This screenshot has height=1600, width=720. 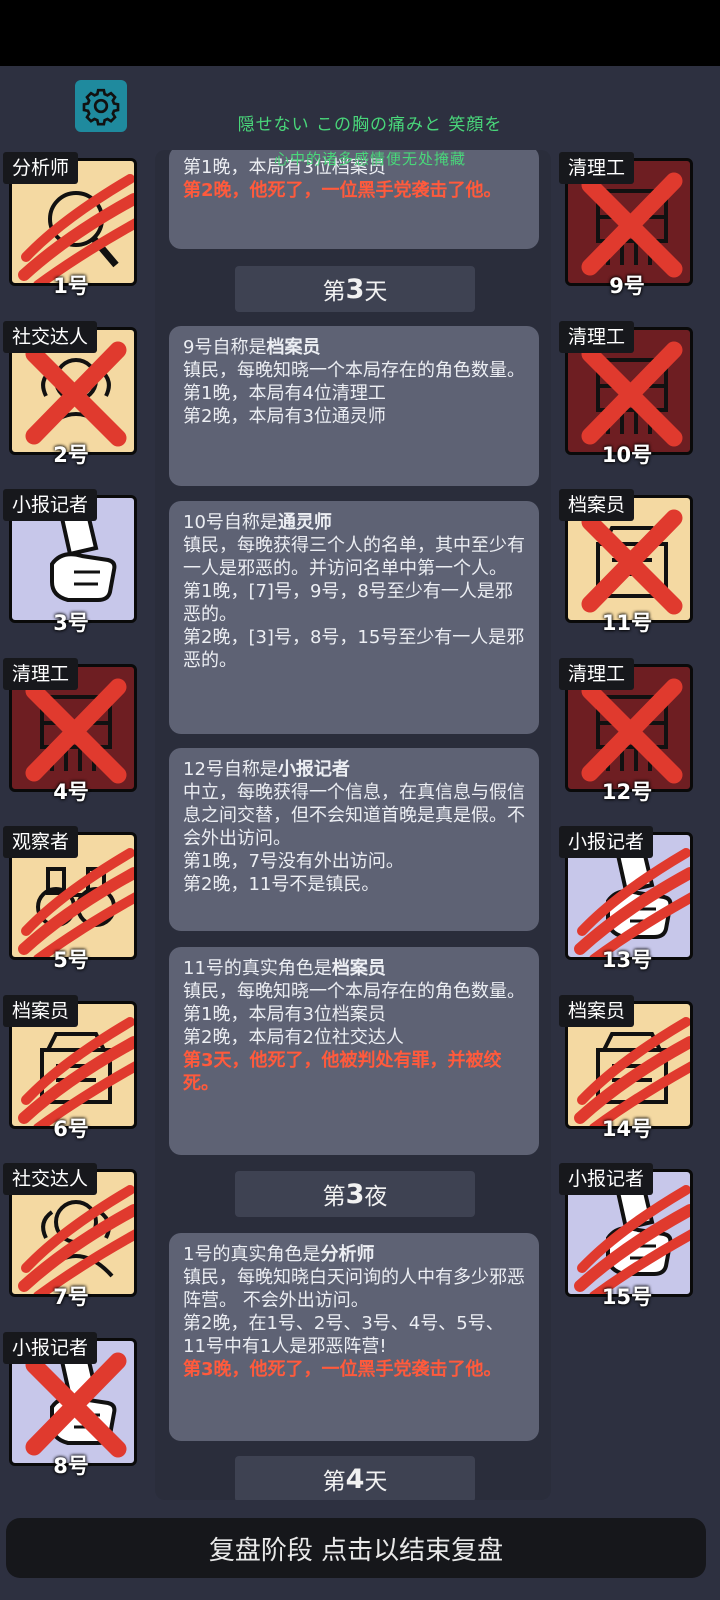 I want to click on player-card: 清理工 9号, so click(x=627, y=225).